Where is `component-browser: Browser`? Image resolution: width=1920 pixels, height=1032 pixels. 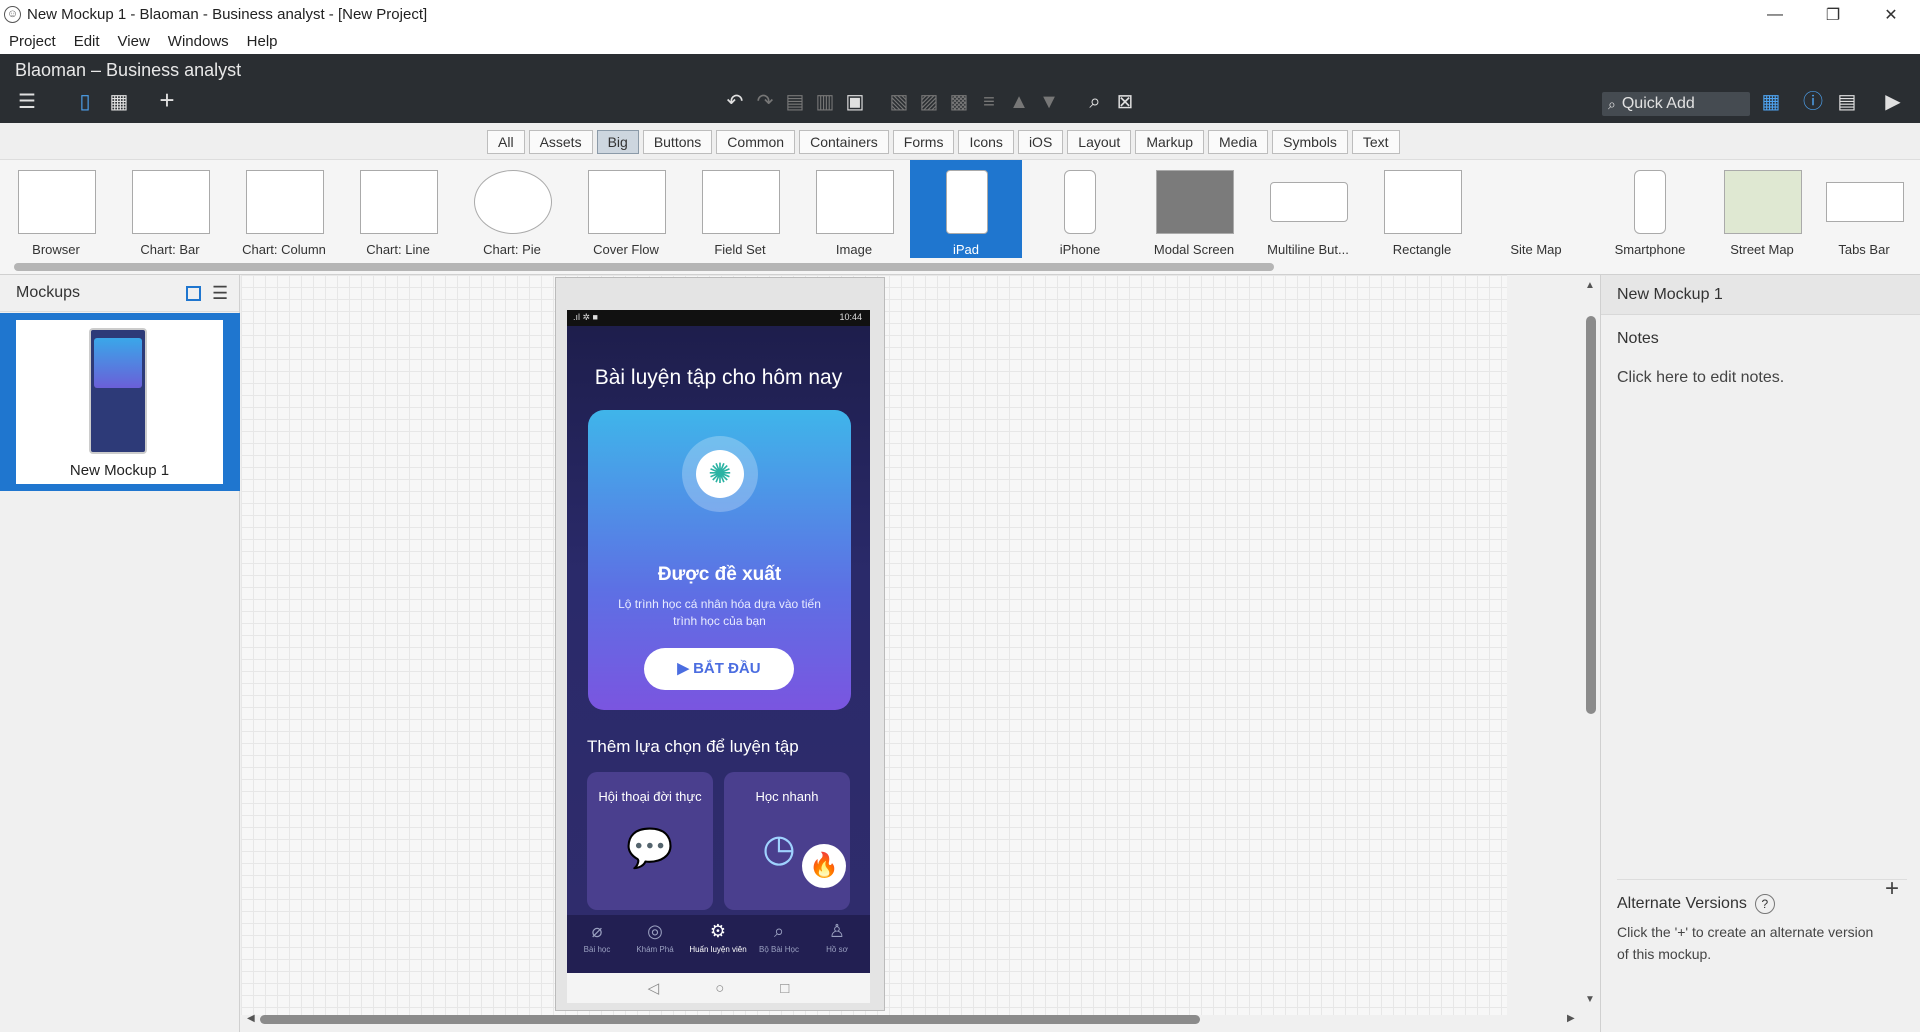
component-browser: Browser is located at coordinates (56, 209).